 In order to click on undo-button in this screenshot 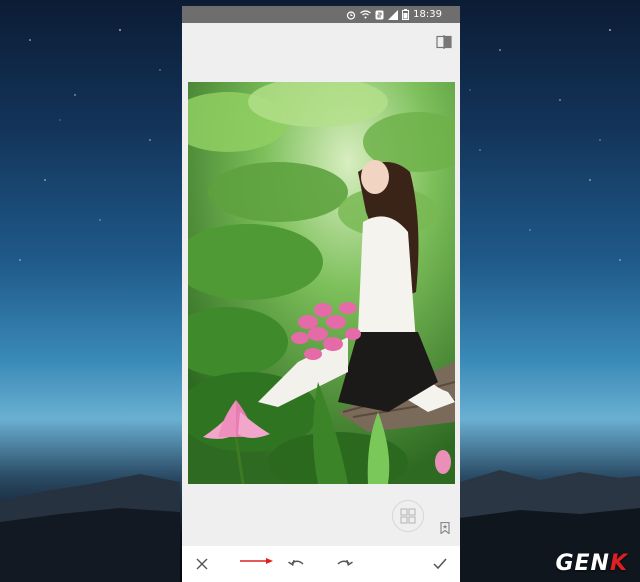, I will do `click(296, 564)`.